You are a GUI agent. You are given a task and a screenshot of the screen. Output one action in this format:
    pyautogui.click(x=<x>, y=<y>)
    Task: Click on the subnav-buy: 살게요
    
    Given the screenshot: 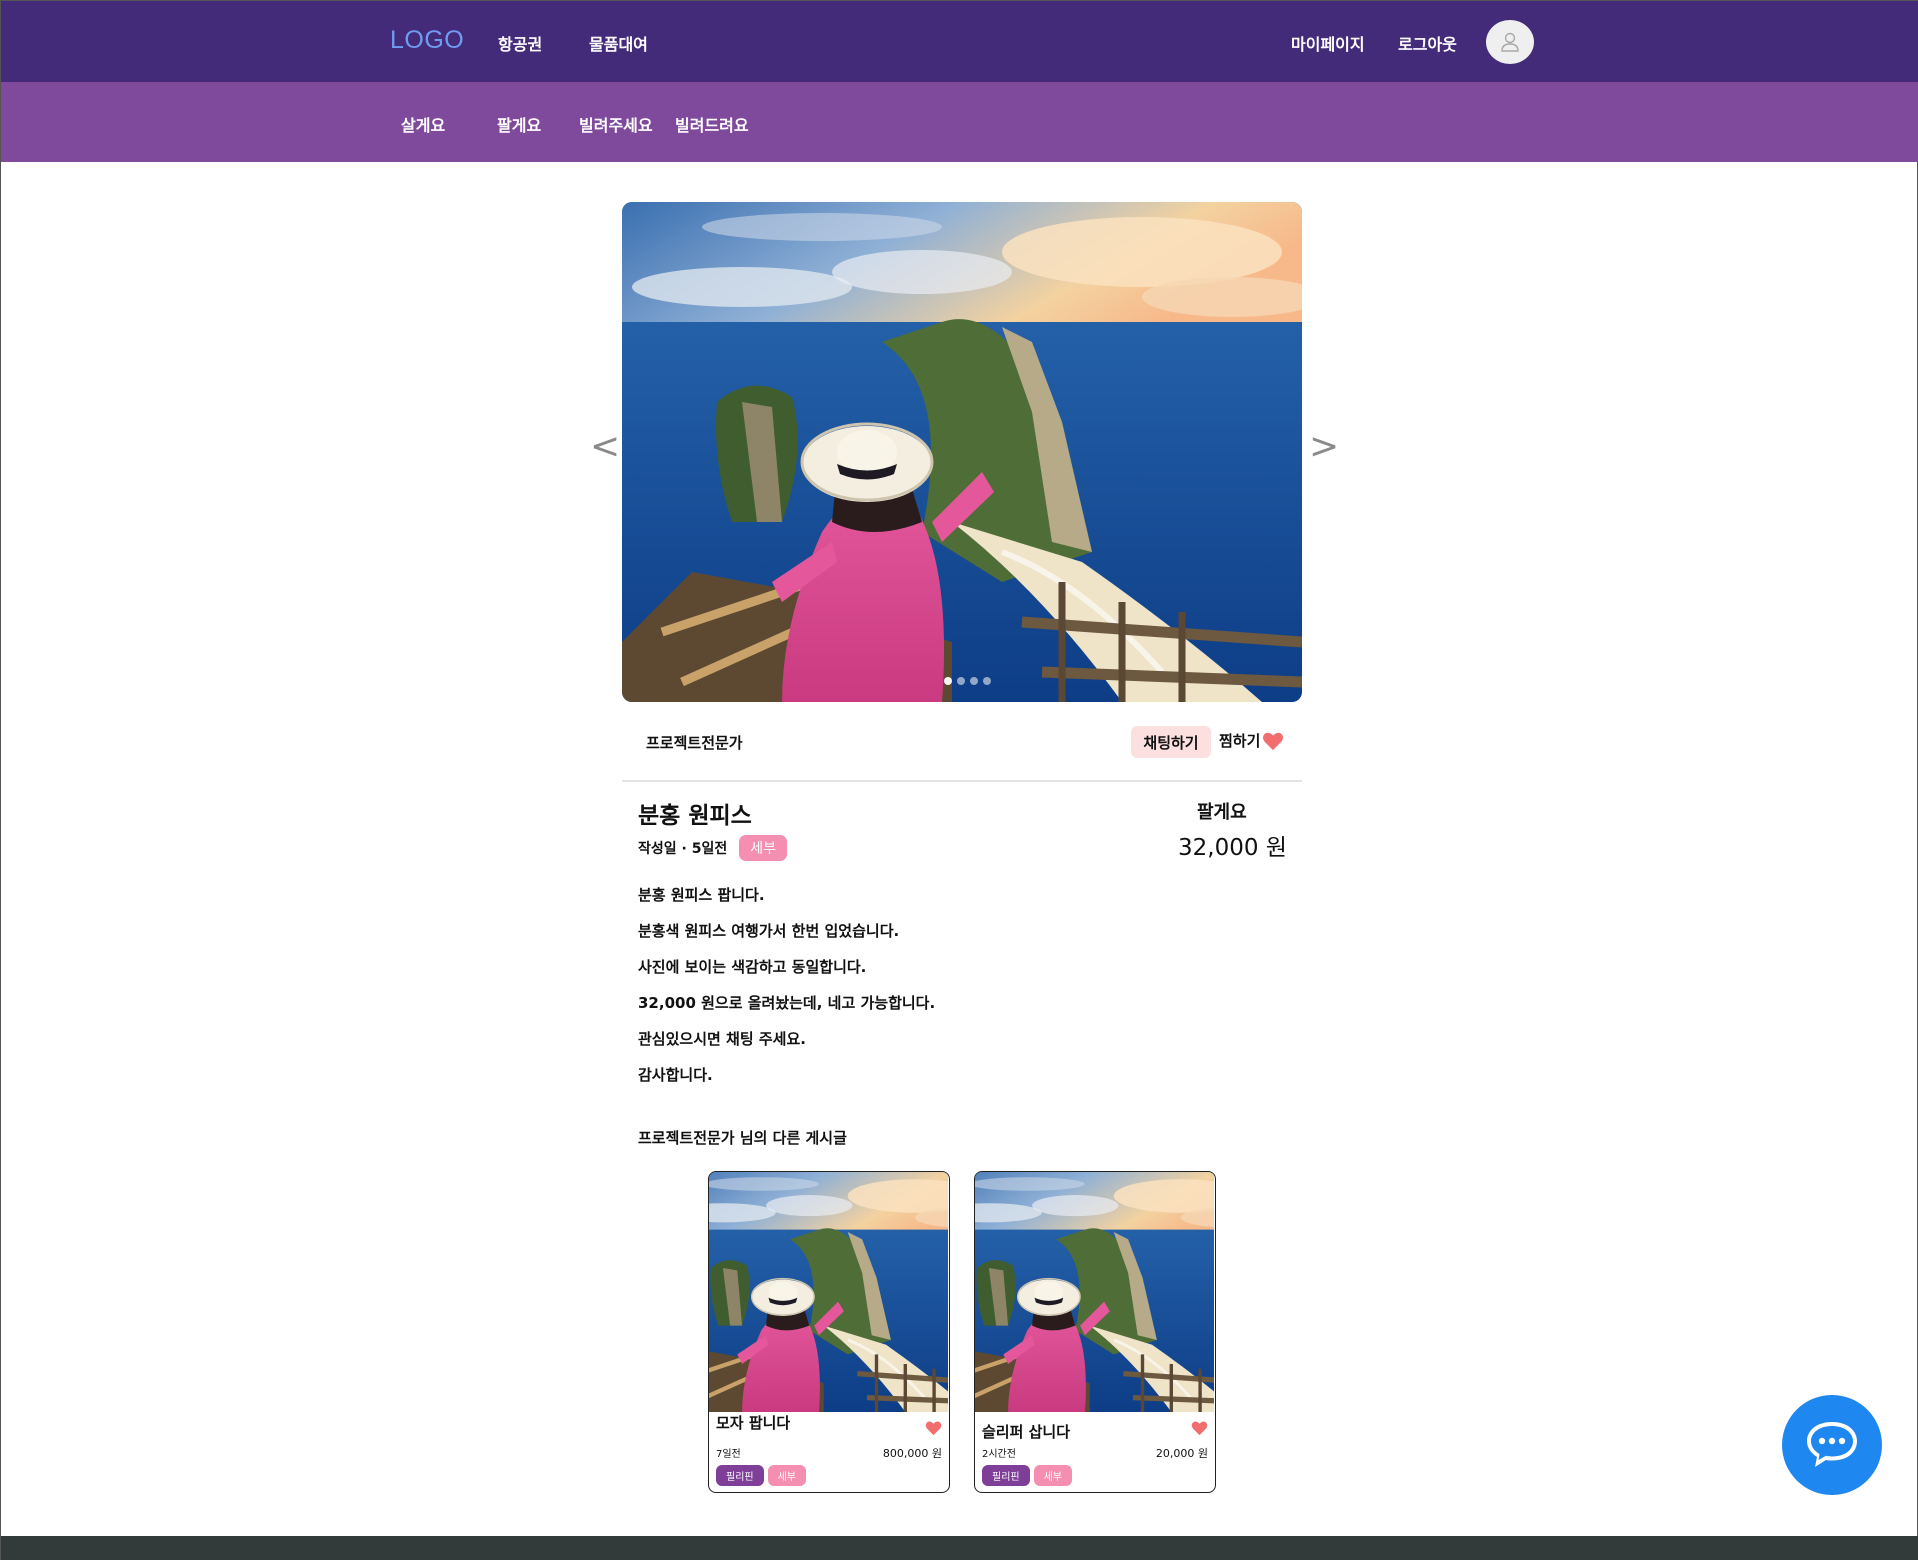 What is the action you would take?
    pyautogui.click(x=423, y=124)
    